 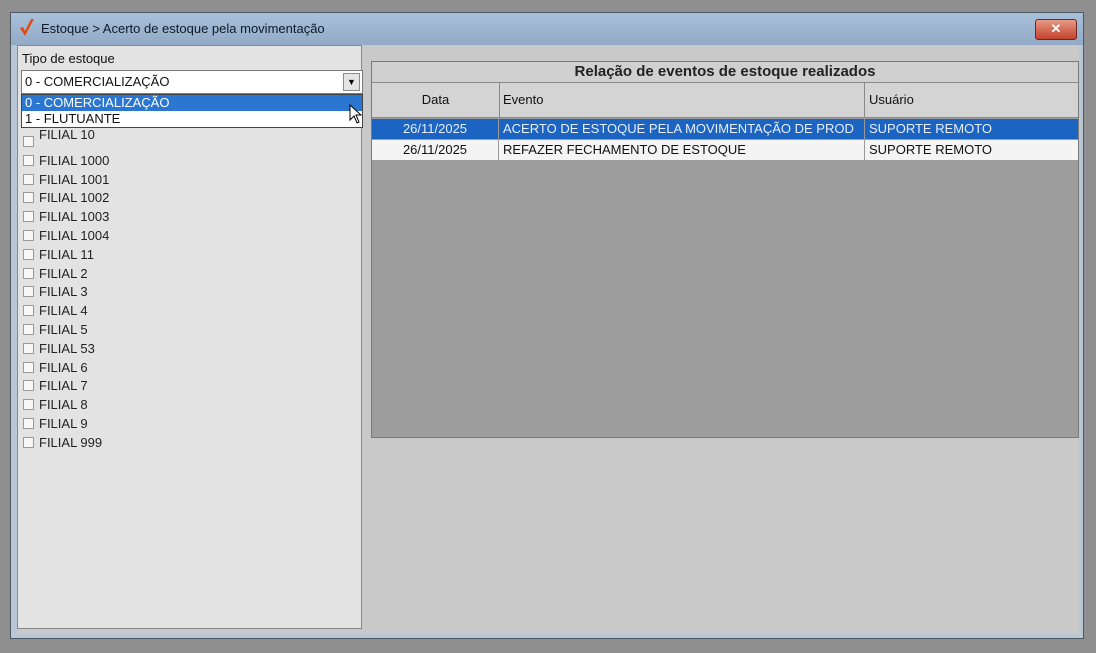 What do you see at coordinates (74, 235) in the screenshot?
I see `filial-label: FILIAL 1004` at bounding box center [74, 235].